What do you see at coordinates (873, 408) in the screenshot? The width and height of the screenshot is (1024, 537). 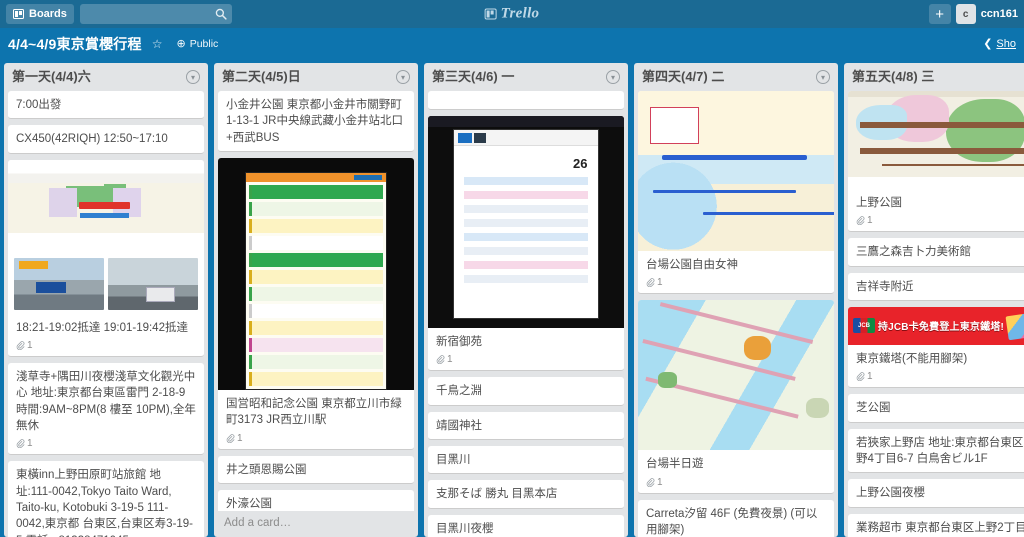 I see `card-title: 芝公園` at bounding box center [873, 408].